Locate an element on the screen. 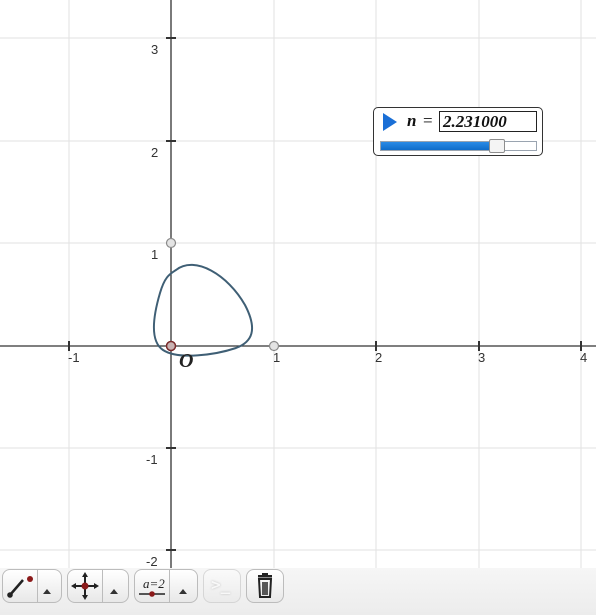 This screenshot has width=596, height=615. y-tick-label: 3 is located at coordinates (154, 49).